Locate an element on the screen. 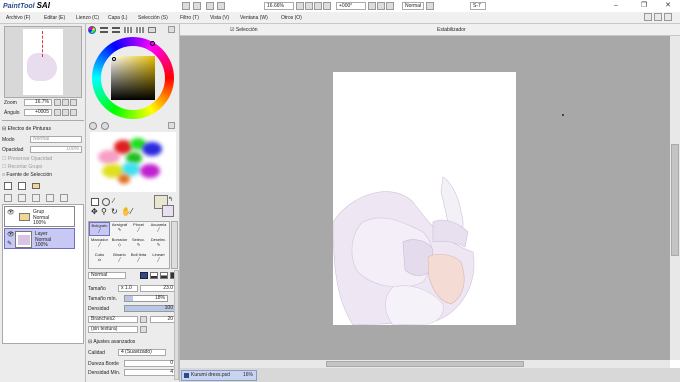 The image size is (680, 382). doc-minimize-button is located at coordinates (648, 17).